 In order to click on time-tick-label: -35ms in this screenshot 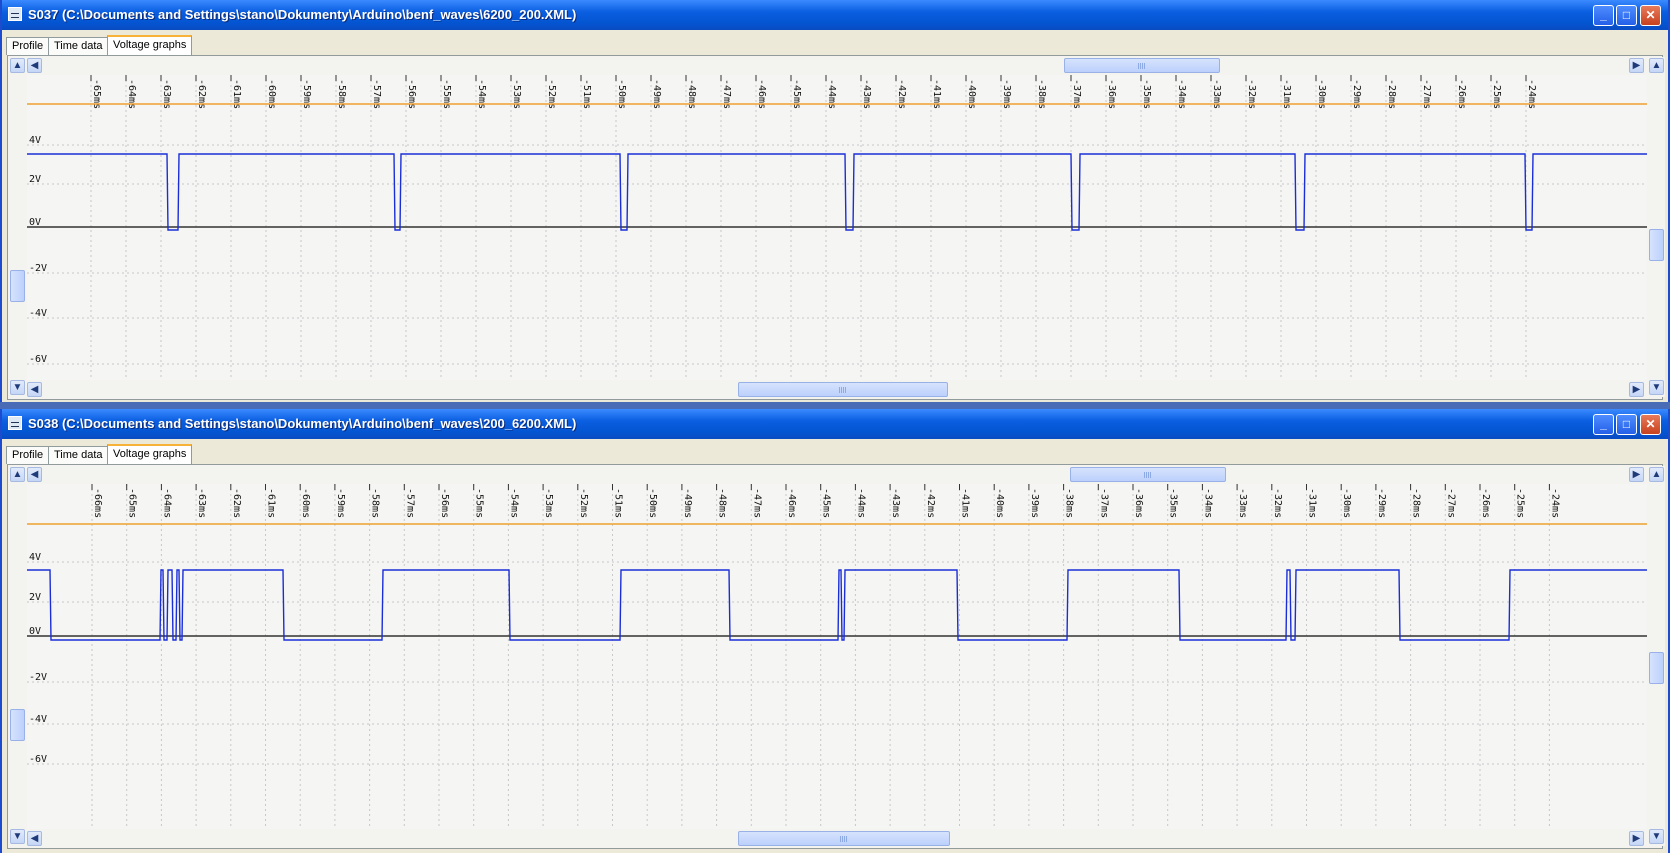, I will do `click(1173, 503)`.